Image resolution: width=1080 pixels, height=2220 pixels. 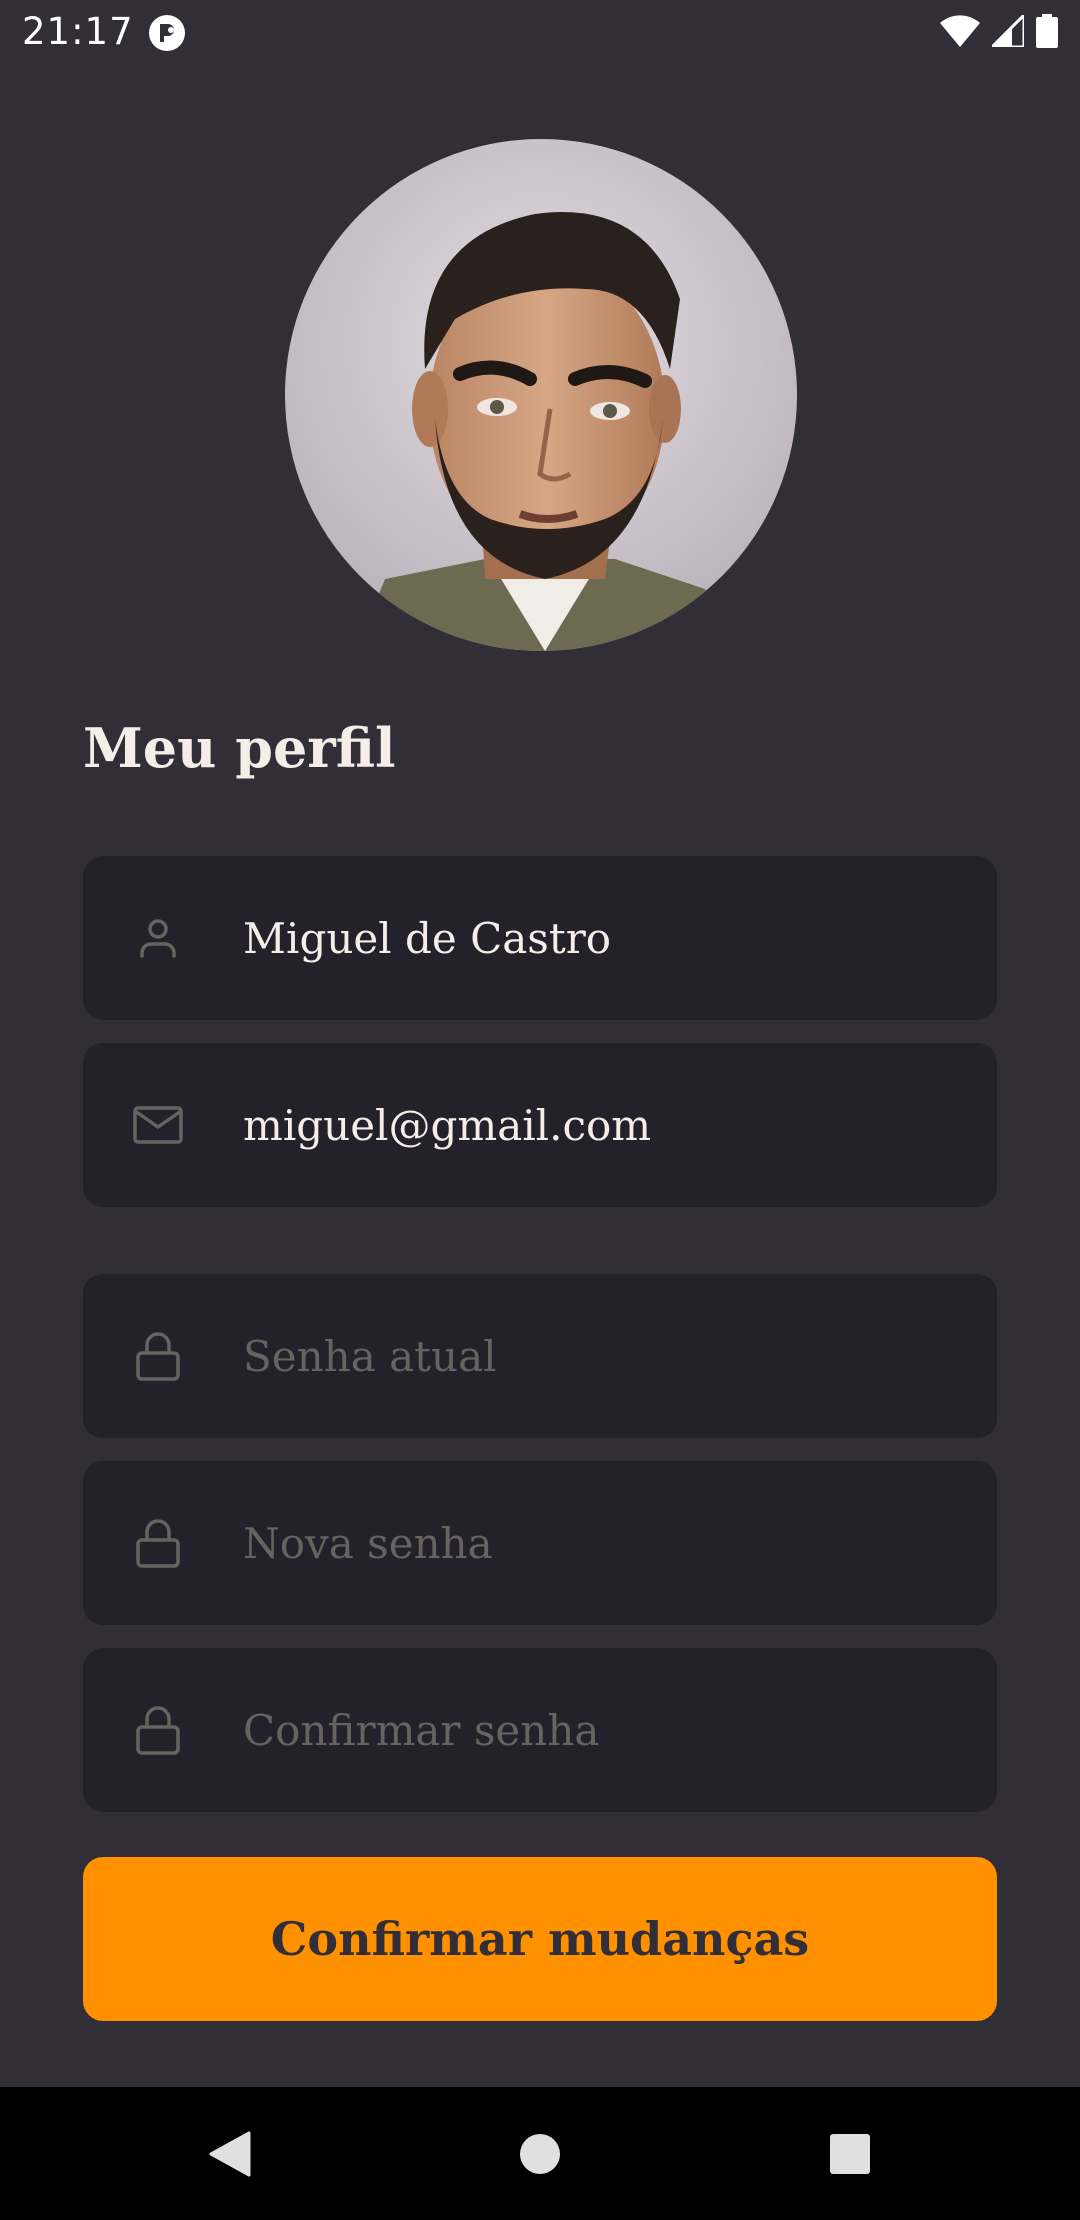 What do you see at coordinates (600, 1125) in the screenshot?
I see `email-input` at bounding box center [600, 1125].